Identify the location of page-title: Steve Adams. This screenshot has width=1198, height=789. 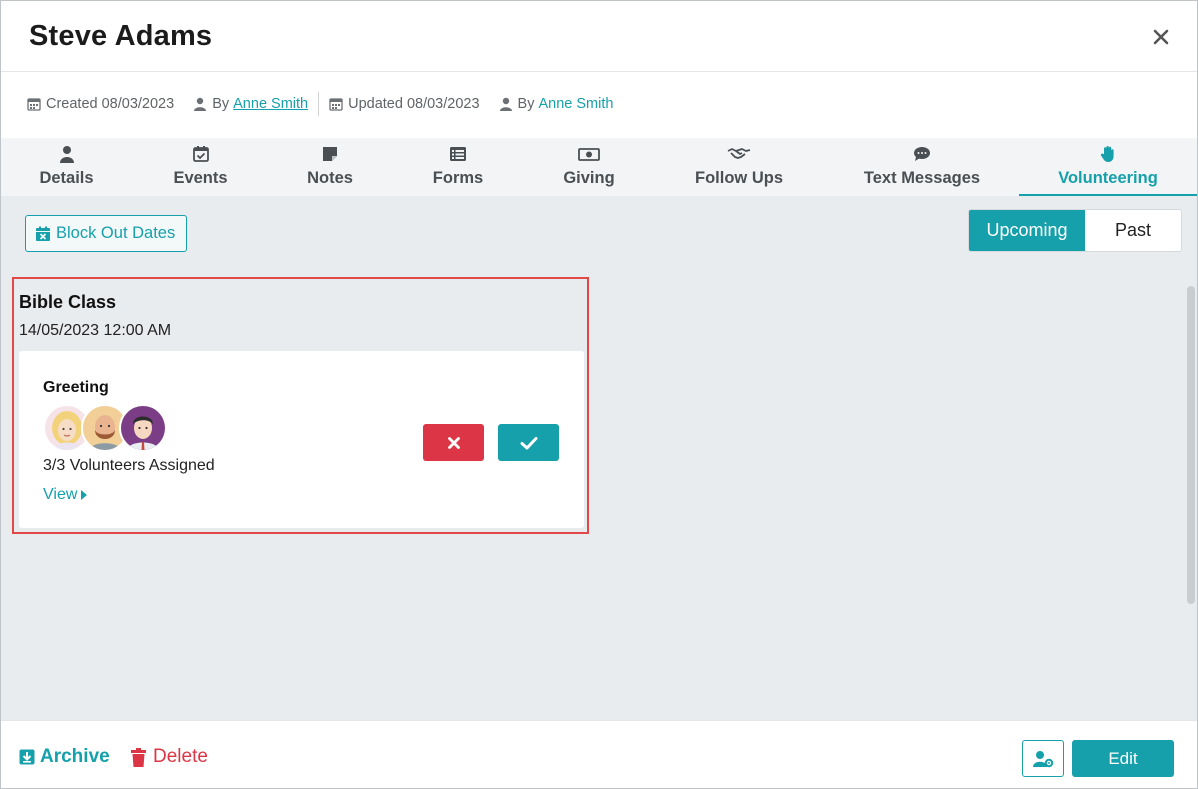
(121, 36).